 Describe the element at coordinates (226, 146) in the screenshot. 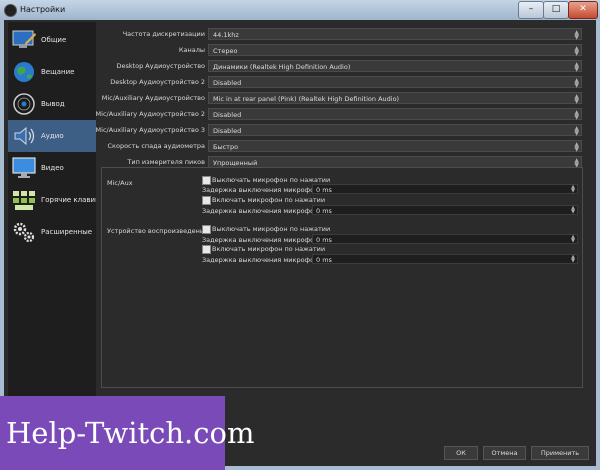

I see `meter-decay-value: Быстро` at that location.